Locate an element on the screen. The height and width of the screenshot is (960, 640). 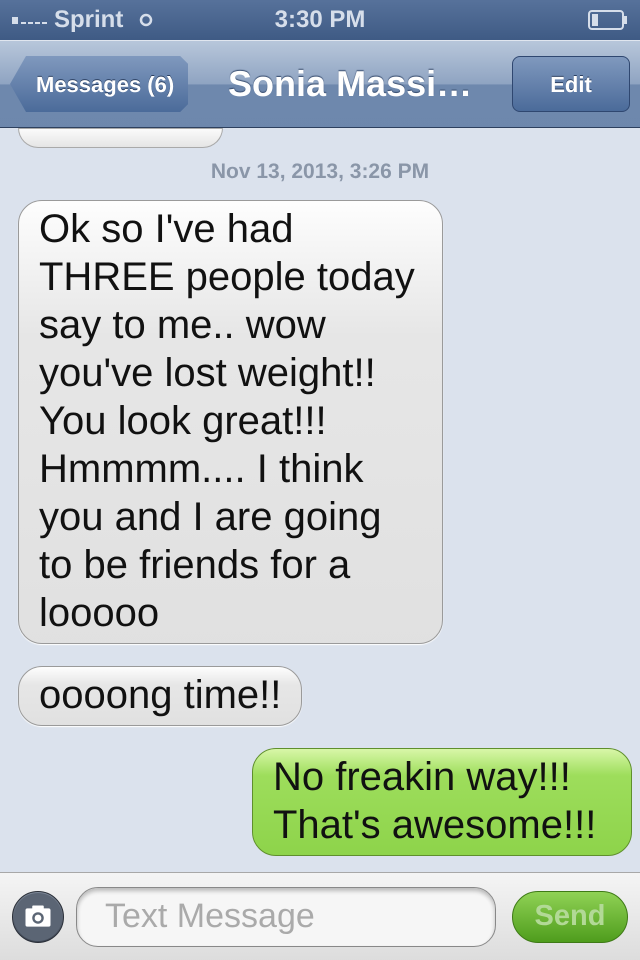
received-message-bubble: oooong time!! is located at coordinates (160, 696).